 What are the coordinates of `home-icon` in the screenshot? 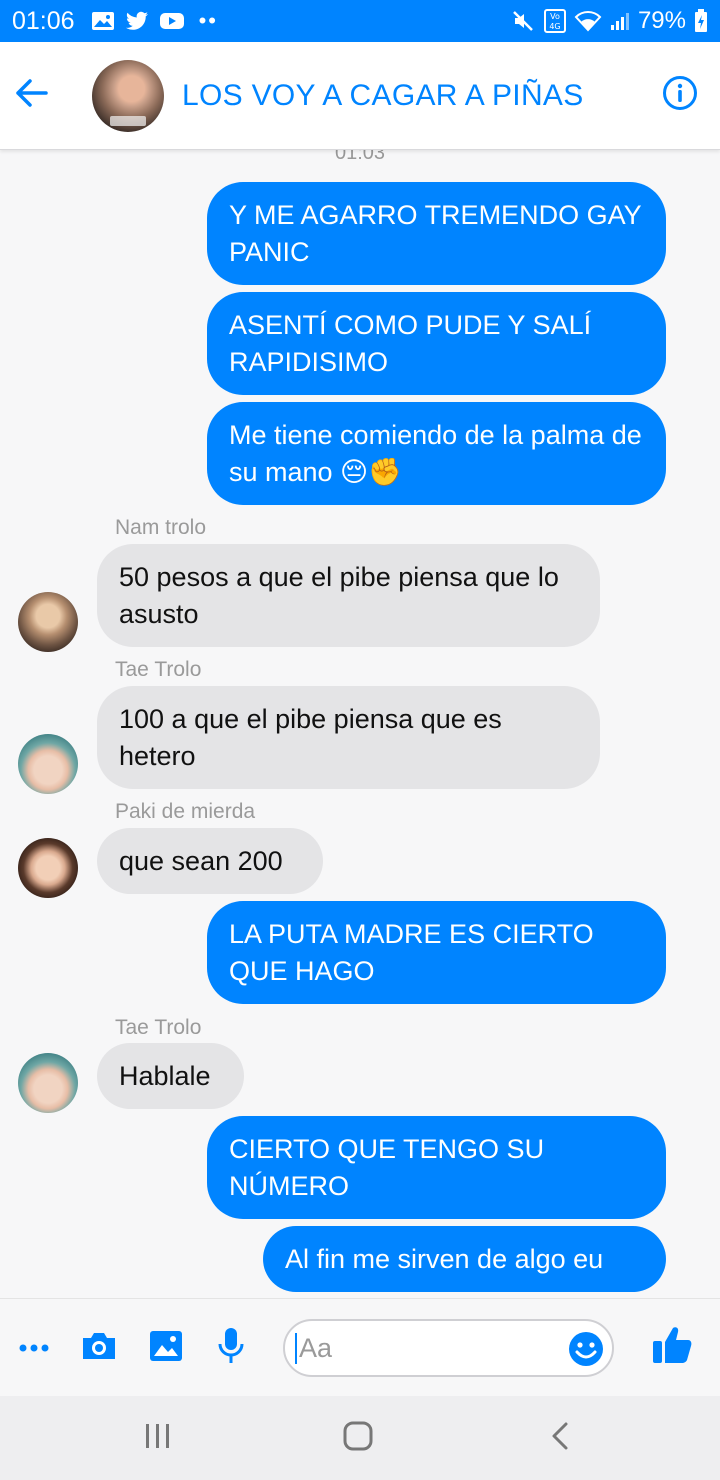 It's located at (358, 1438).